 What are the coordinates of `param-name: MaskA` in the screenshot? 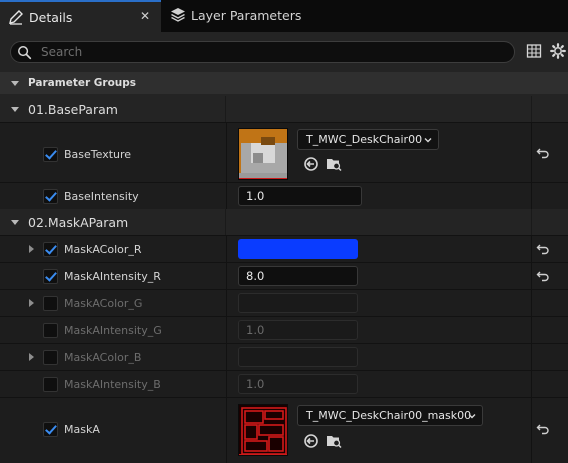 It's located at (82, 429).